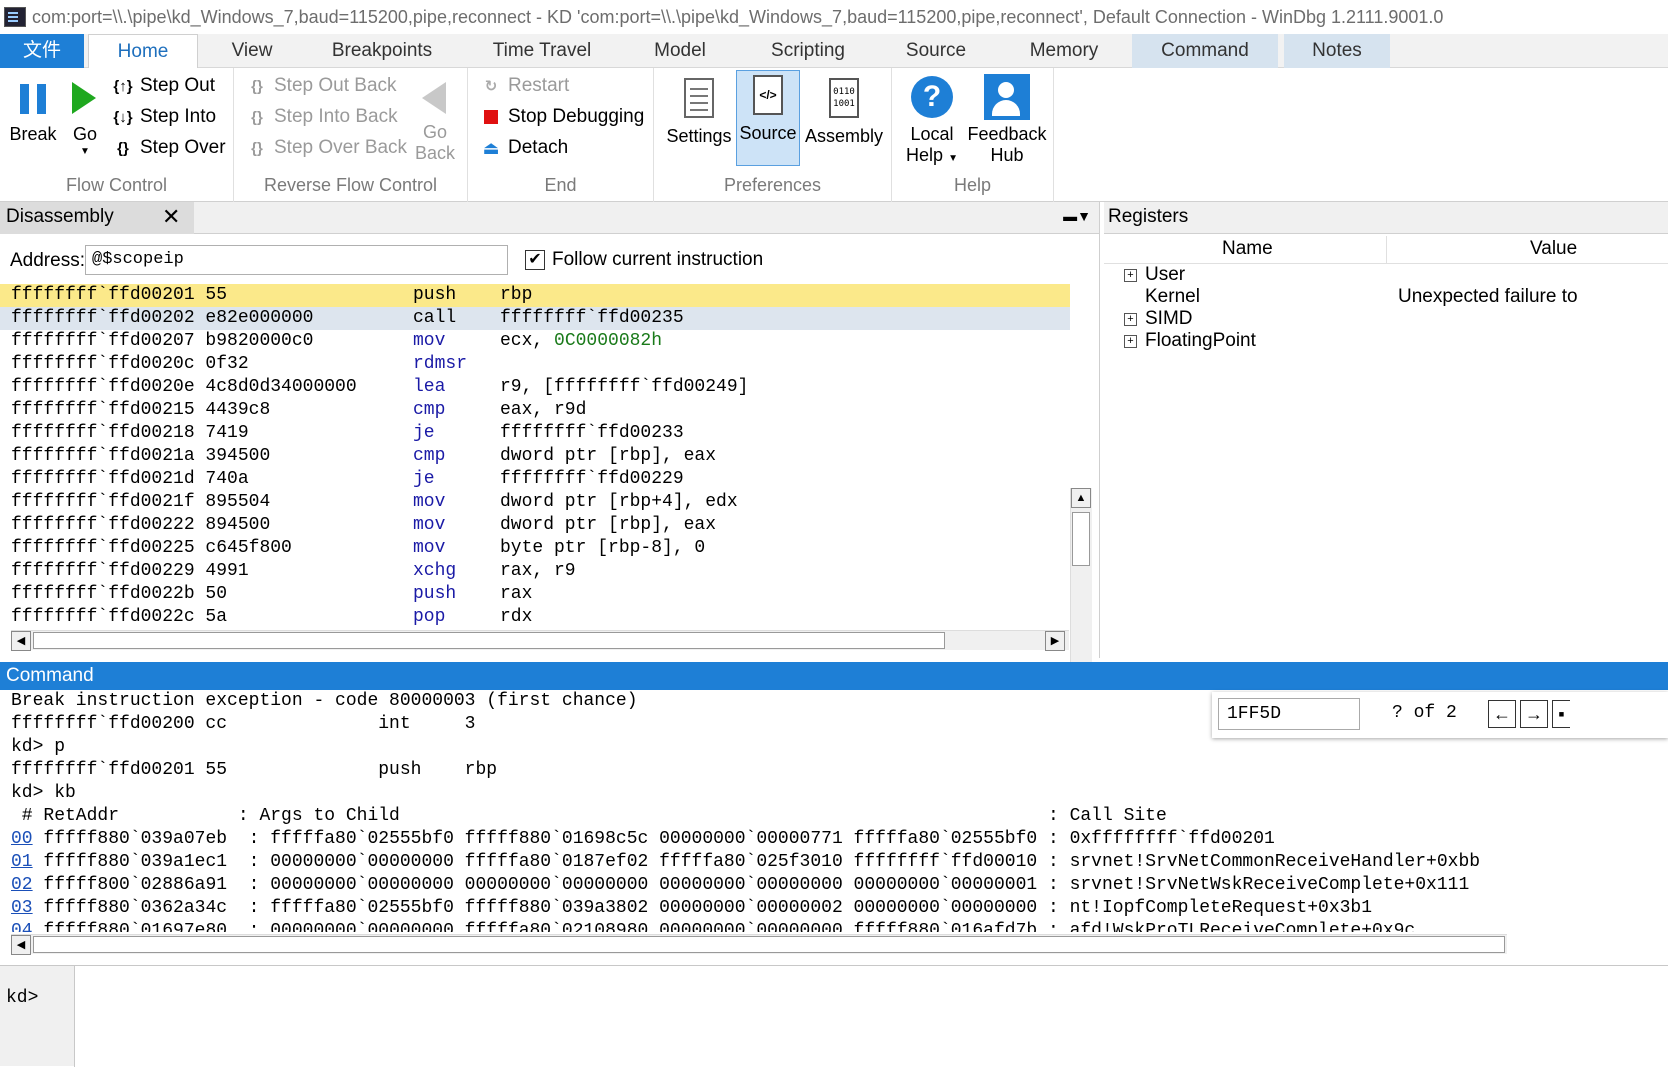 This screenshot has height=1067, width=1668. I want to click on register-group-item: + User, so click(1154, 275).